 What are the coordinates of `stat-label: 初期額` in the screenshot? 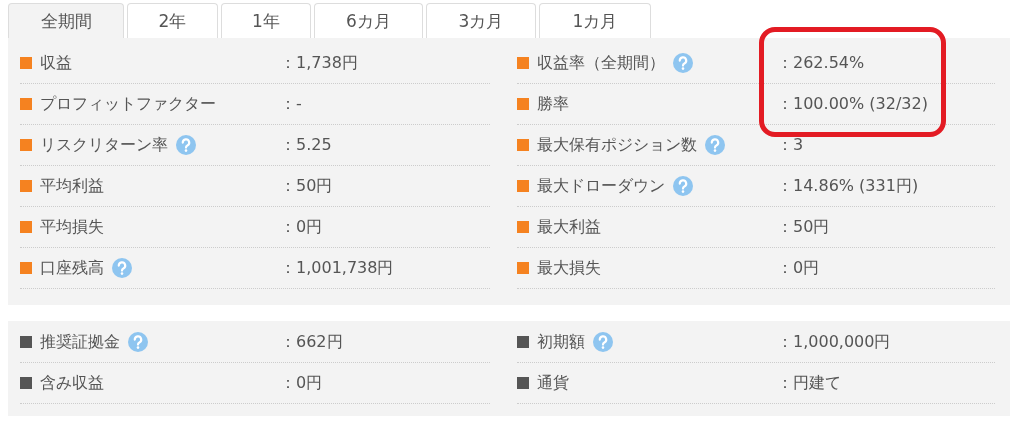 It's located at (561, 342).